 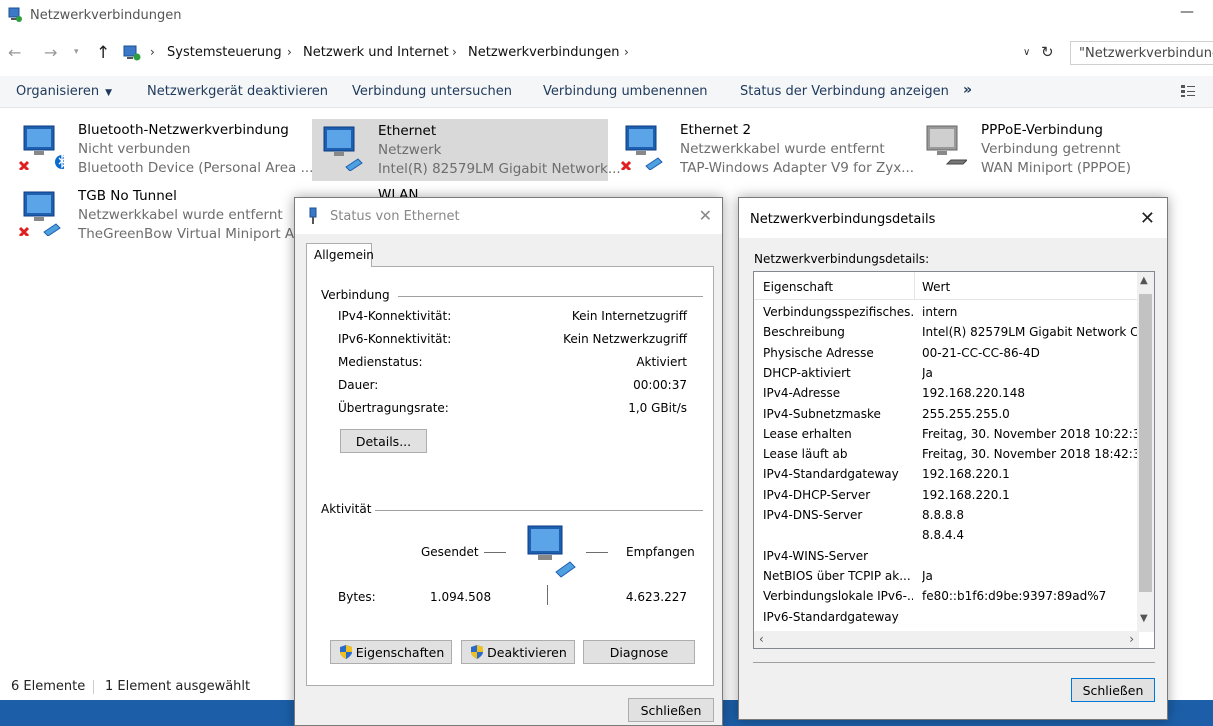 What do you see at coordinates (544, 52) in the screenshot?
I see `breadcrumb-netzwerkverbindungen: Netzwerkverbindungen` at bounding box center [544, 52].